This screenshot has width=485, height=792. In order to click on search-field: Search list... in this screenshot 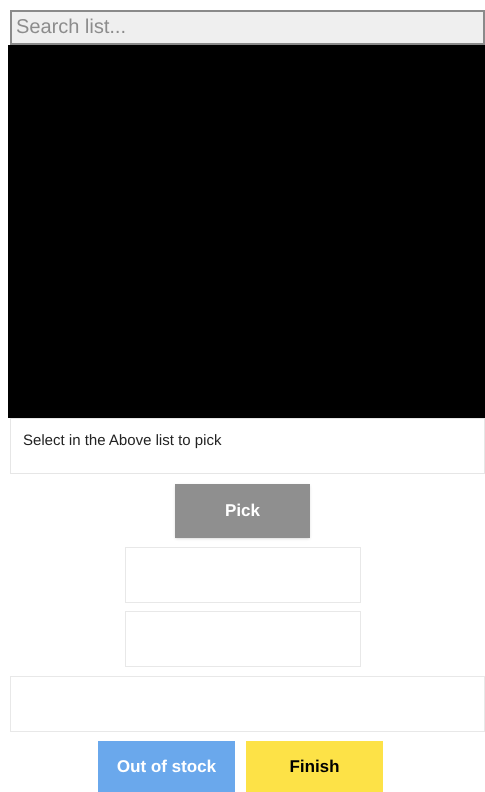, I will do `click(247, 27)`.